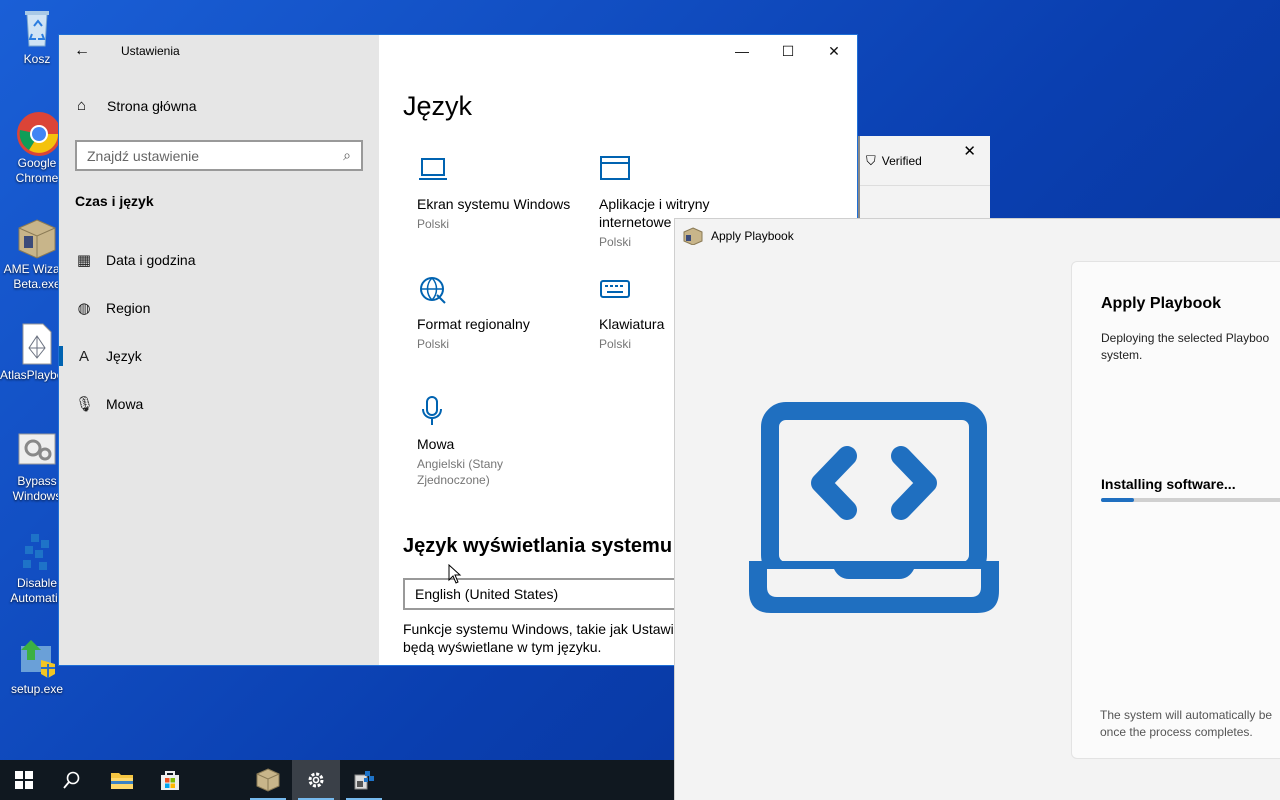 This screenshot has width=1280, height=800. Describe the element at coordinates (84, 308) in the screenshot. I see `globe-icon: ◍` at that location.